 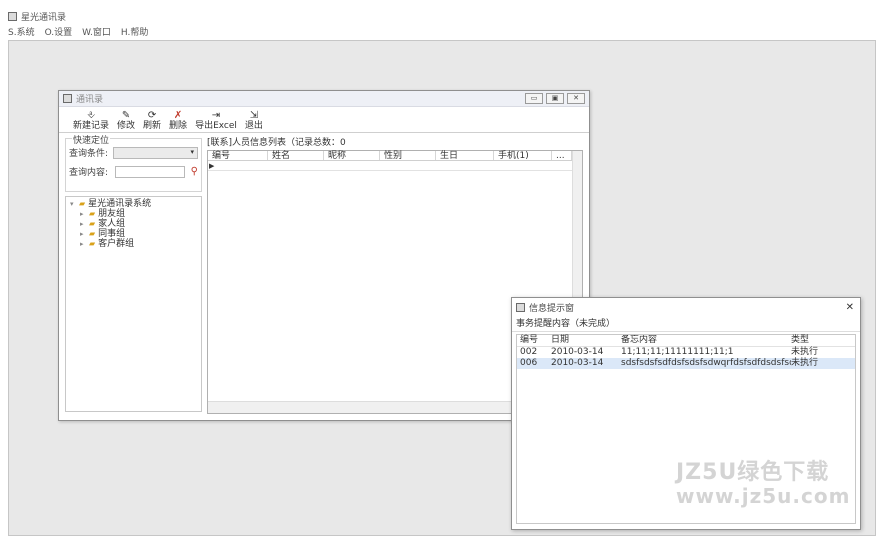 I want to click on row-pointer-icon: ▶, so click(x=212, y=166).